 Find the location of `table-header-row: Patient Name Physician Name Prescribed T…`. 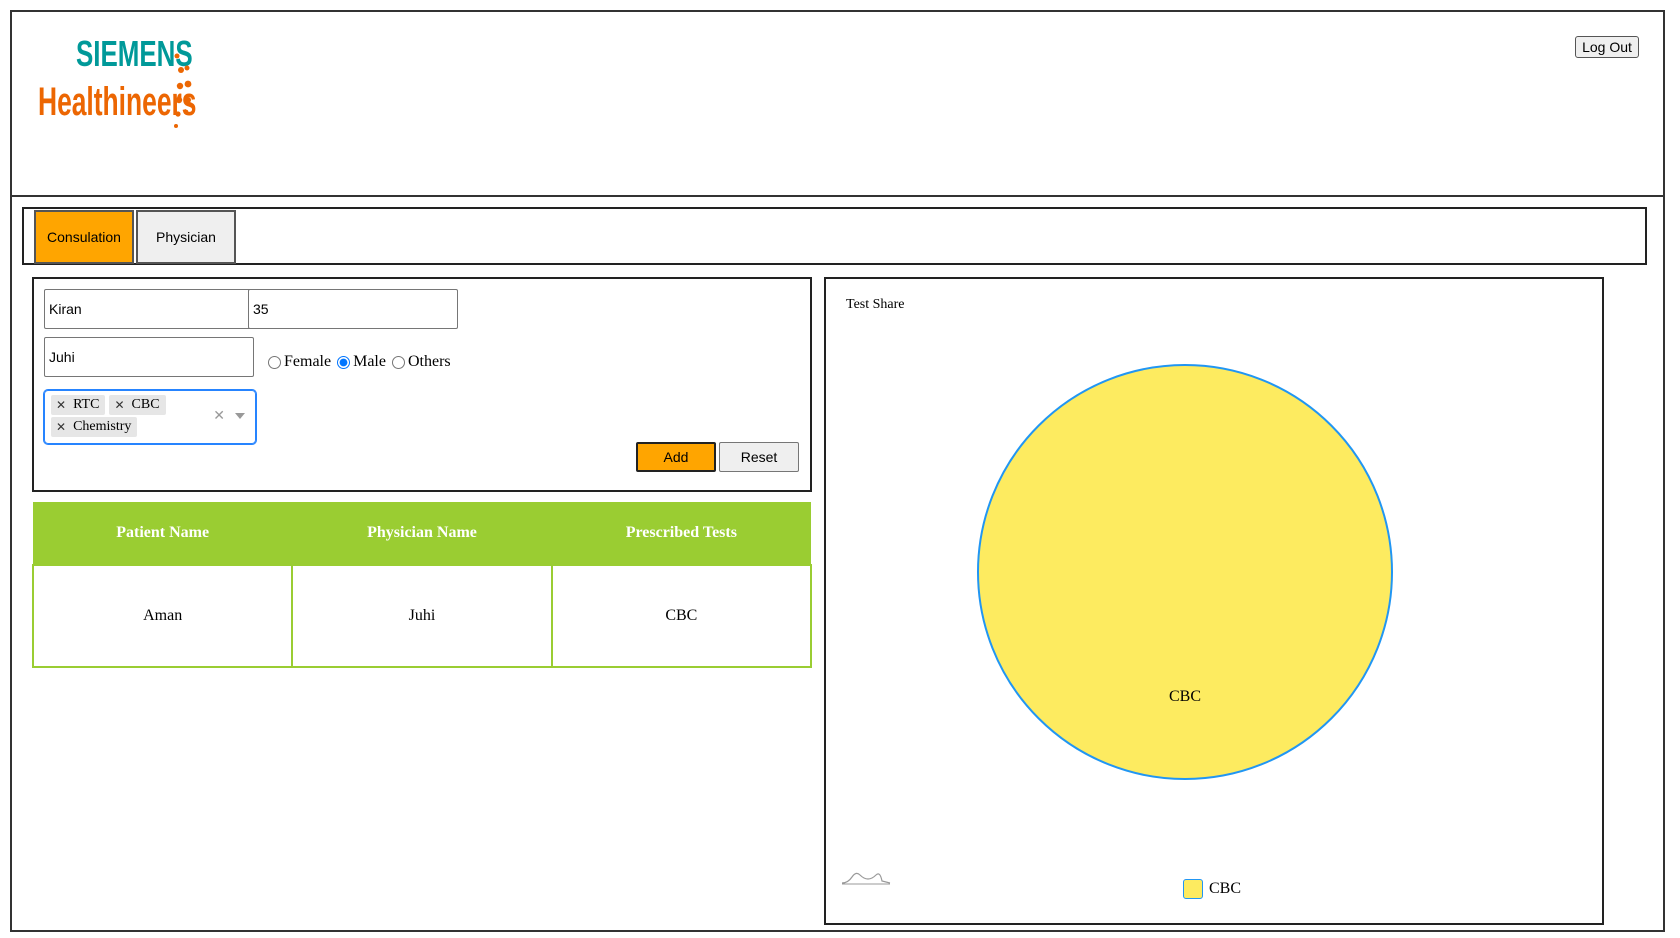

table-header-row: Patient Name Physician Name Prescribed T… is located at coordinates (422, 533).